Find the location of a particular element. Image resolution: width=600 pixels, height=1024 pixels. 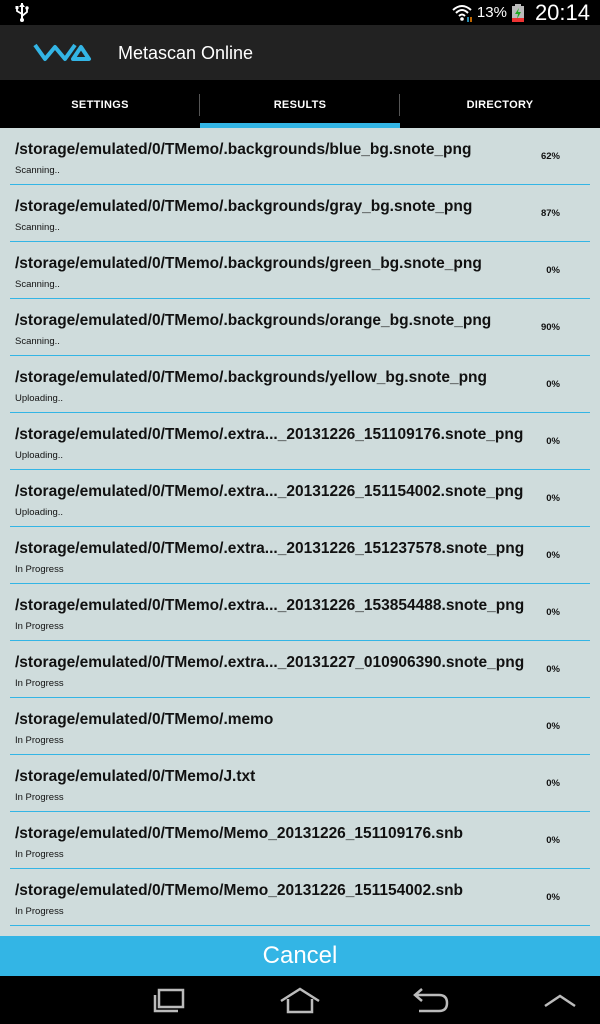

file-path: /storage/emulated/0/TMemo/J.txt is located at coordinates (135, 776).